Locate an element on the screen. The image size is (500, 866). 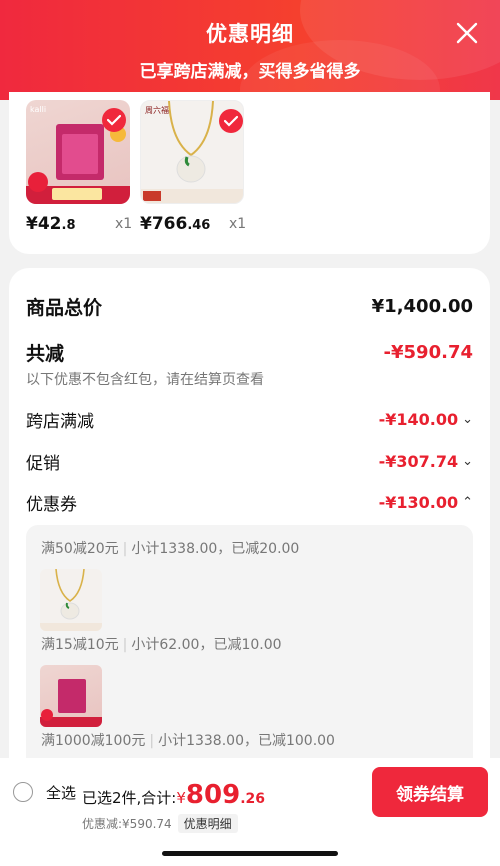
coupon-rule-row: 满15减10元 | 小计62.00，已减10.00 is located at coordinates (161, 645).